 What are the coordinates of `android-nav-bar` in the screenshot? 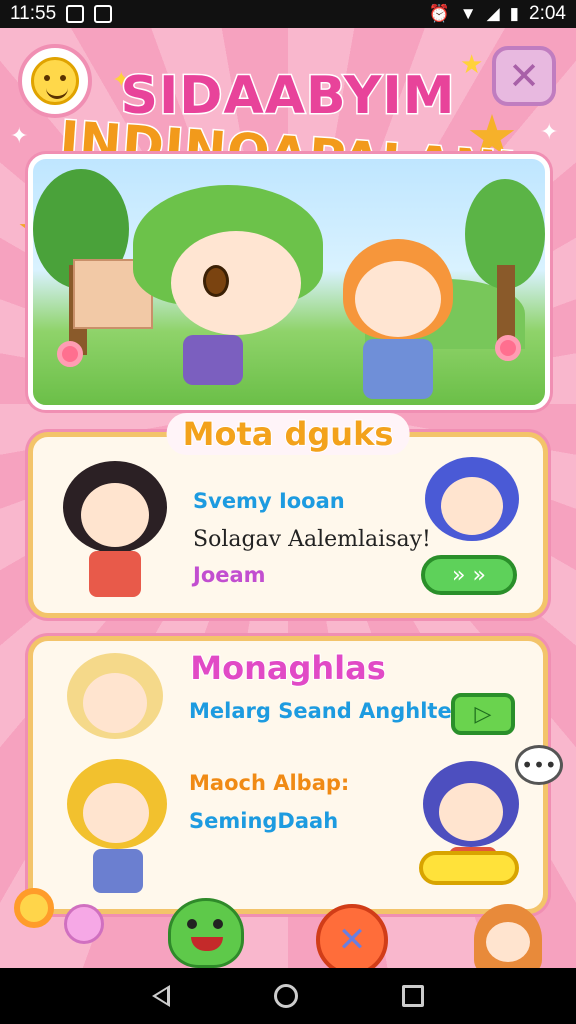 It's located at (288, 996).